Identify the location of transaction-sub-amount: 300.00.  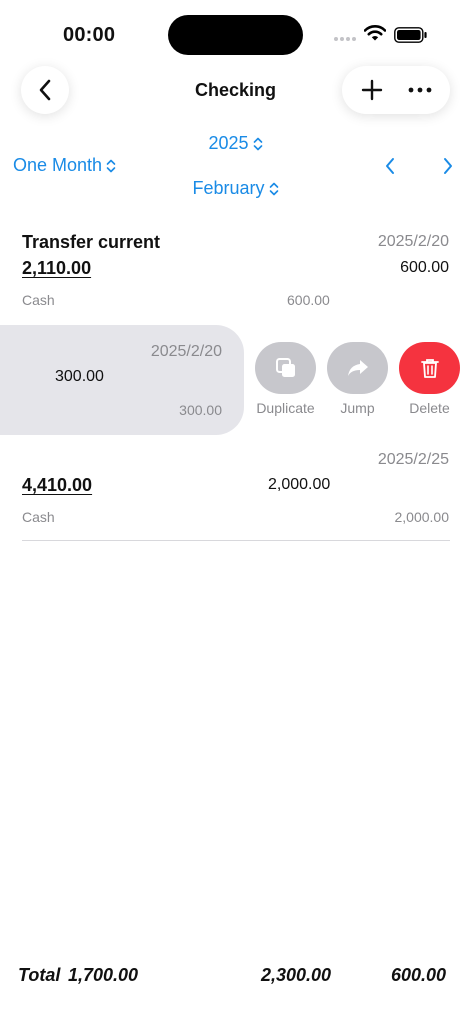
(200, 410).